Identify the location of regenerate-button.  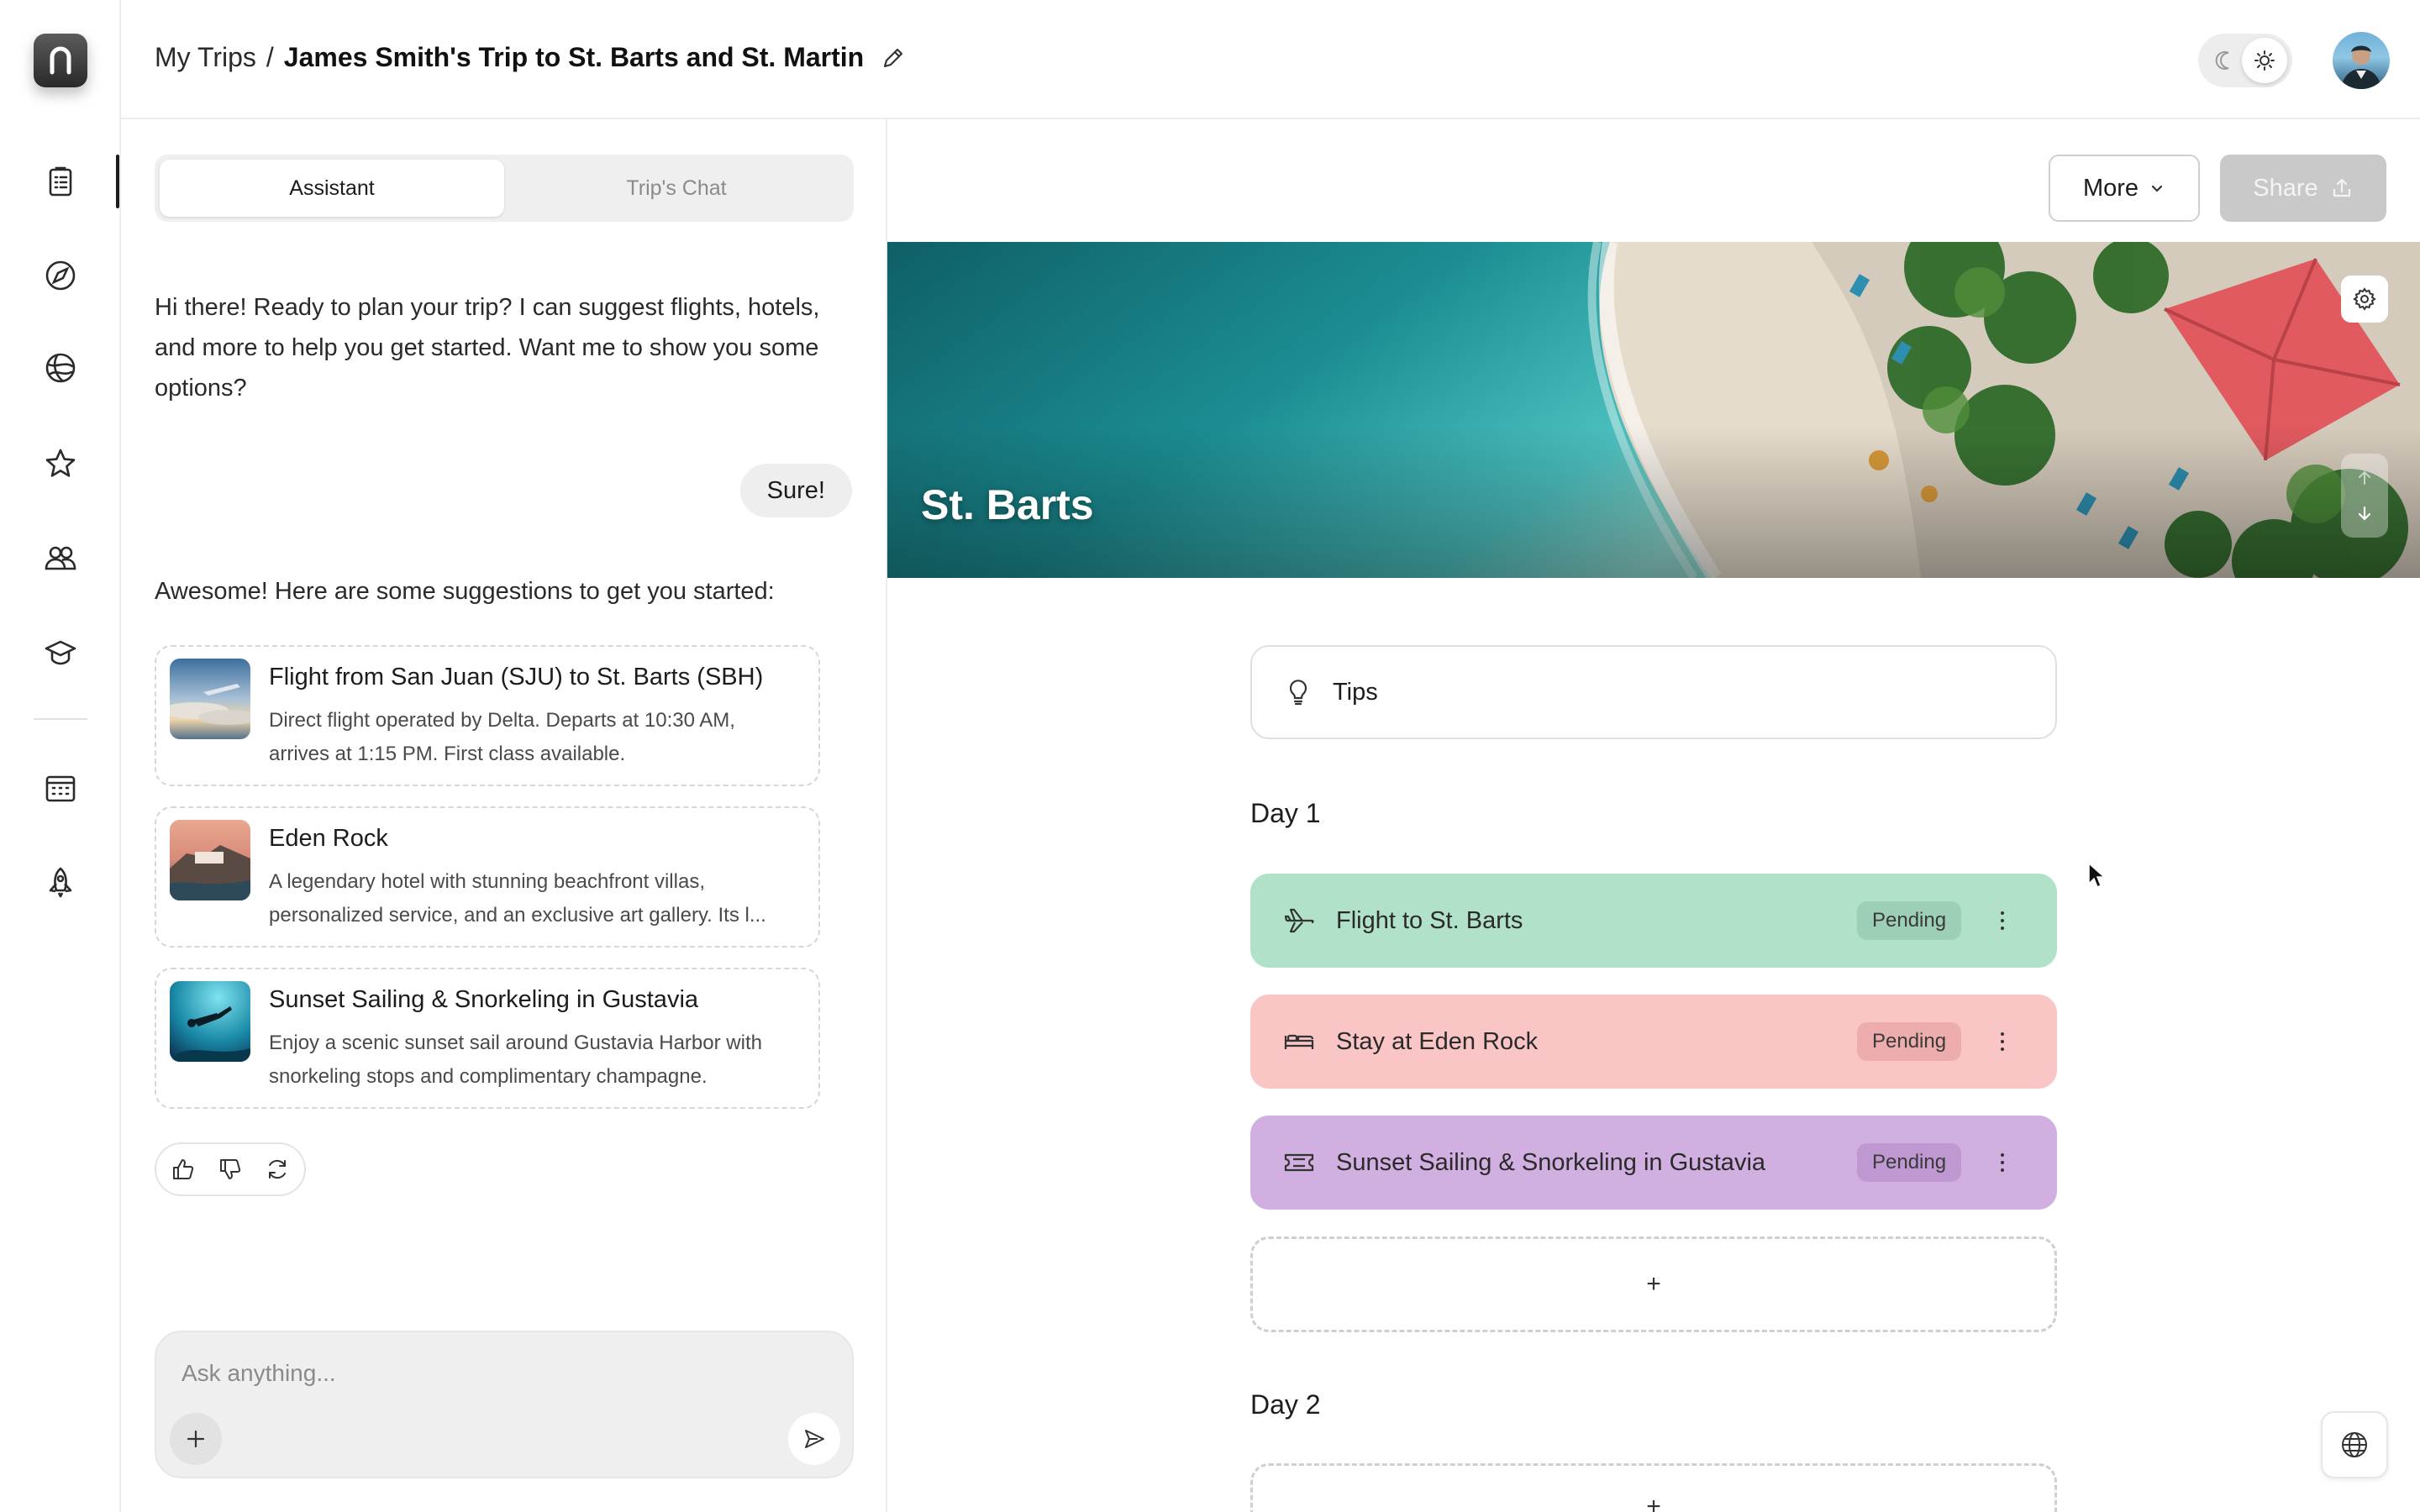
(277, 1169).